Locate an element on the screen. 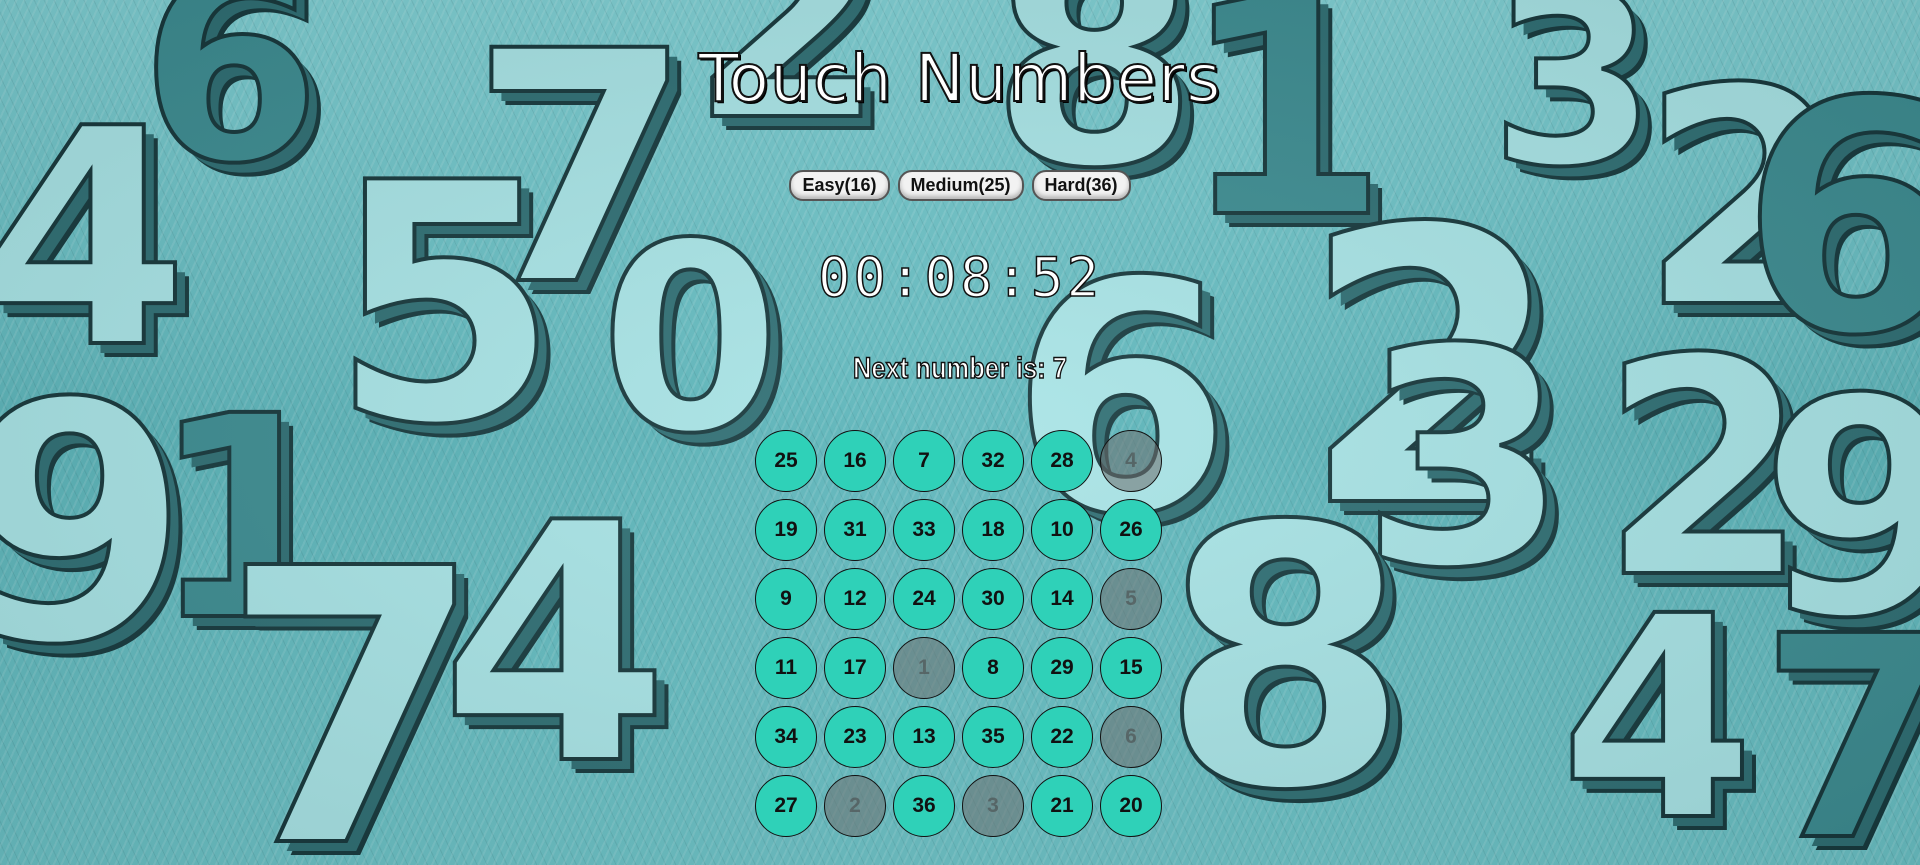  number-cell: 8 is located at coordinates (993, 668).